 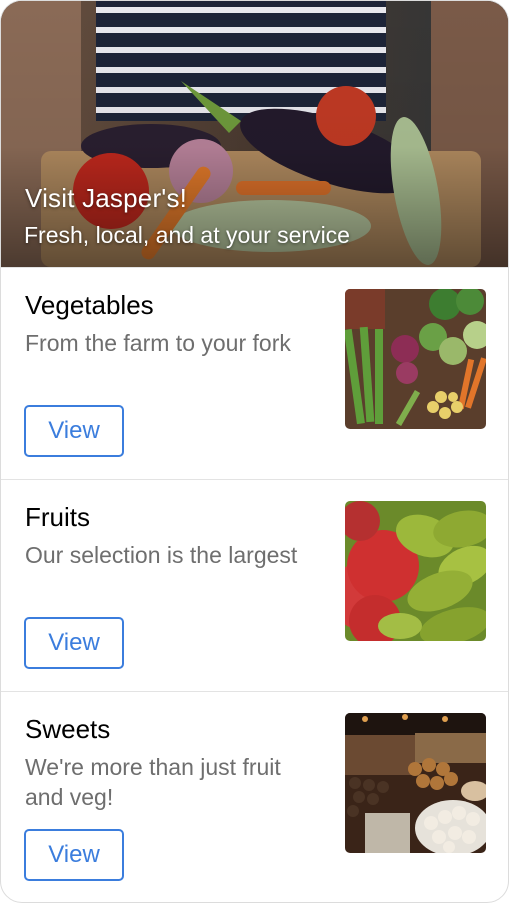 What do you see at coordinates (57, 517) in the screenshot?
I see `item-title: Fruits` at bounding box center [57, 517].